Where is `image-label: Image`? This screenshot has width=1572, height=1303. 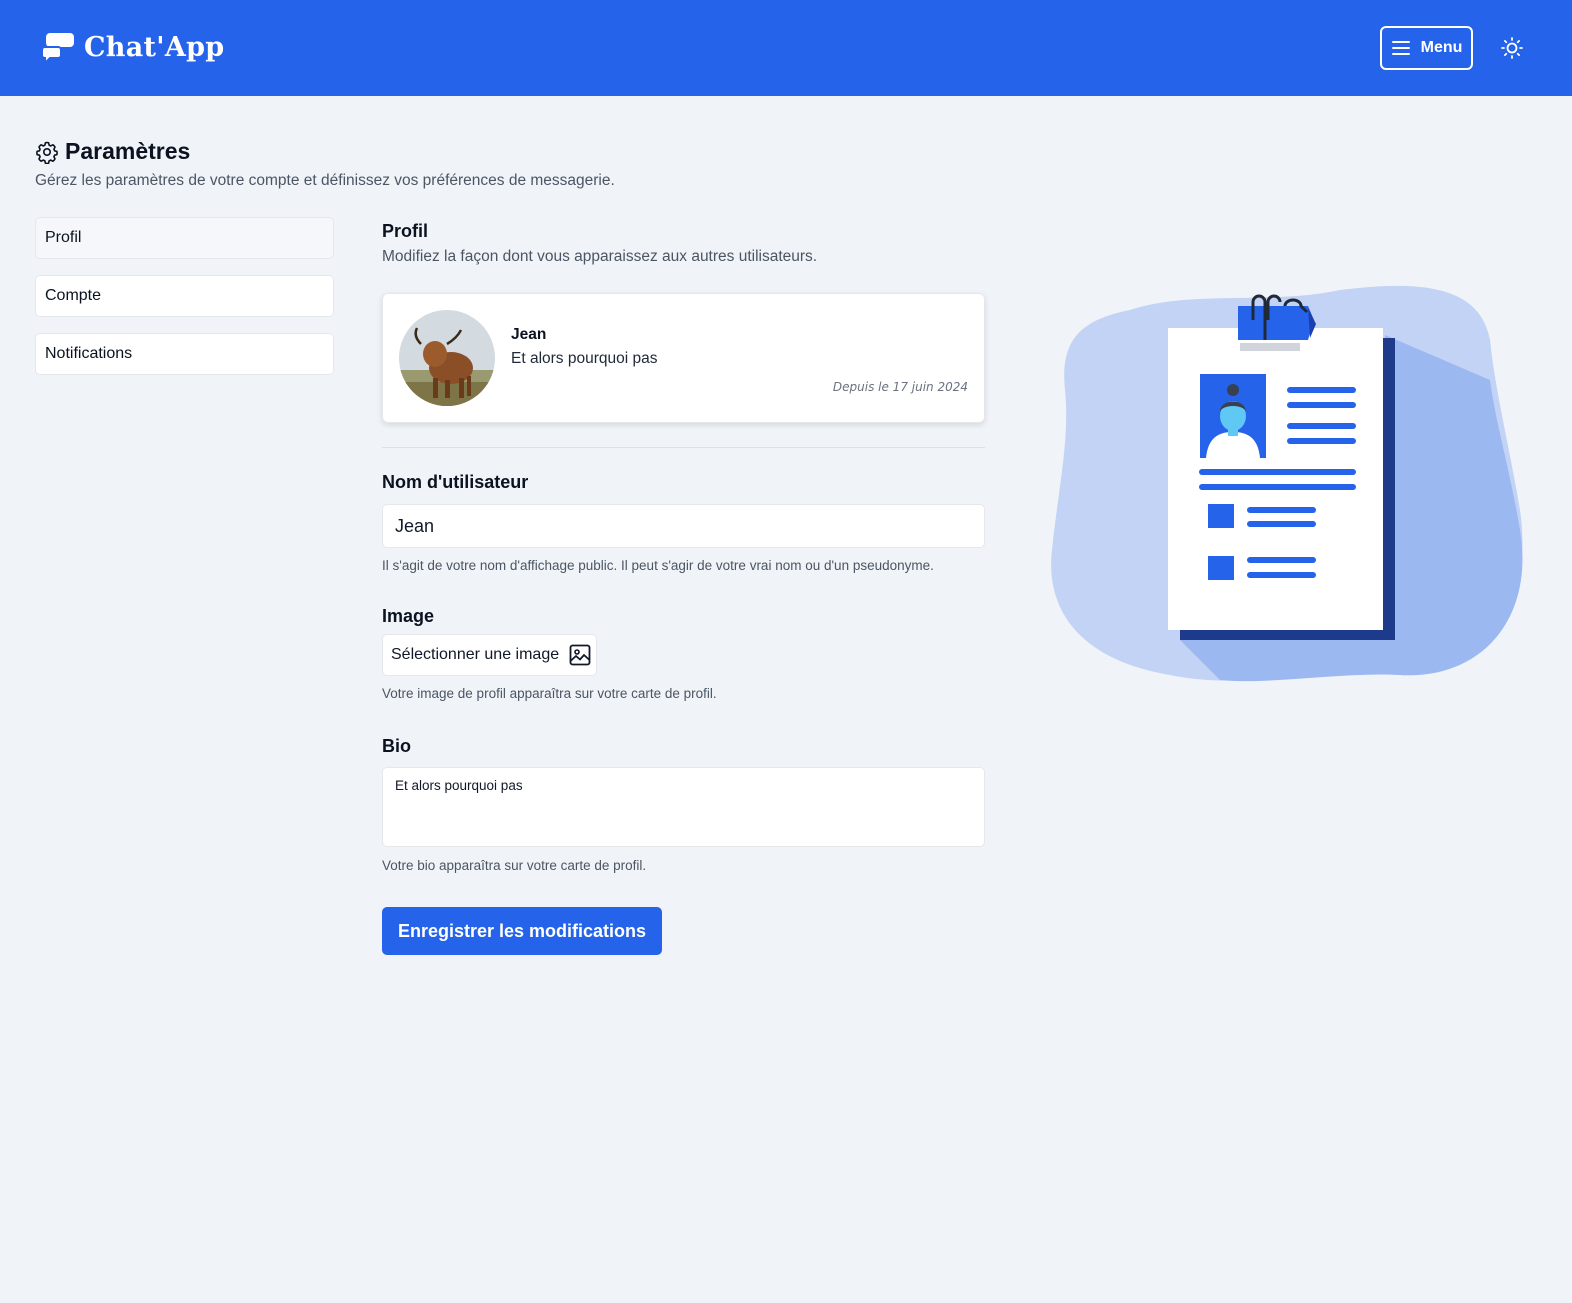
image-label: Image is located at coordinates (408, 616).